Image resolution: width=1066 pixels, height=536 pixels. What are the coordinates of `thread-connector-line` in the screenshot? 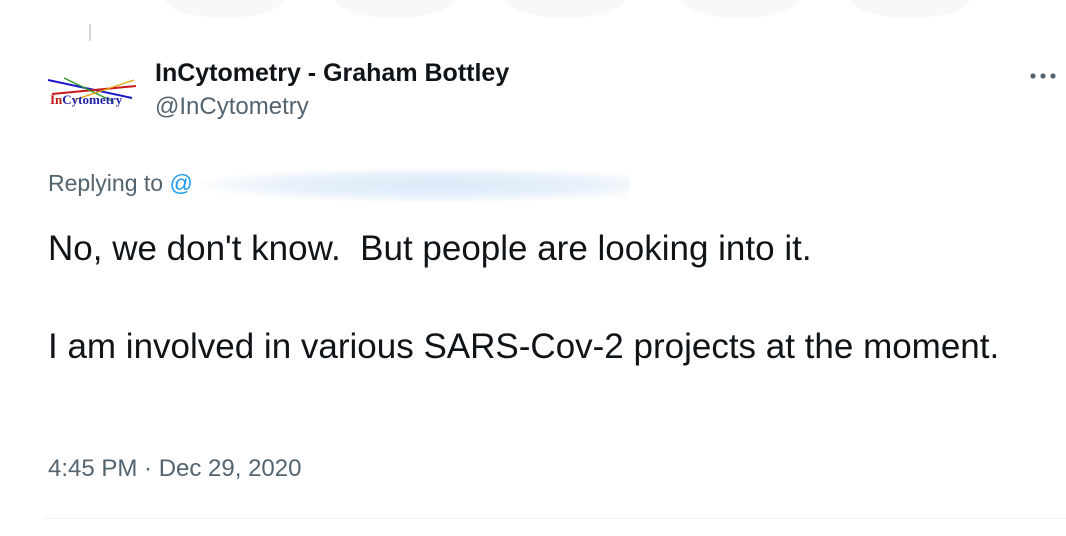 It's located at (90, 32).